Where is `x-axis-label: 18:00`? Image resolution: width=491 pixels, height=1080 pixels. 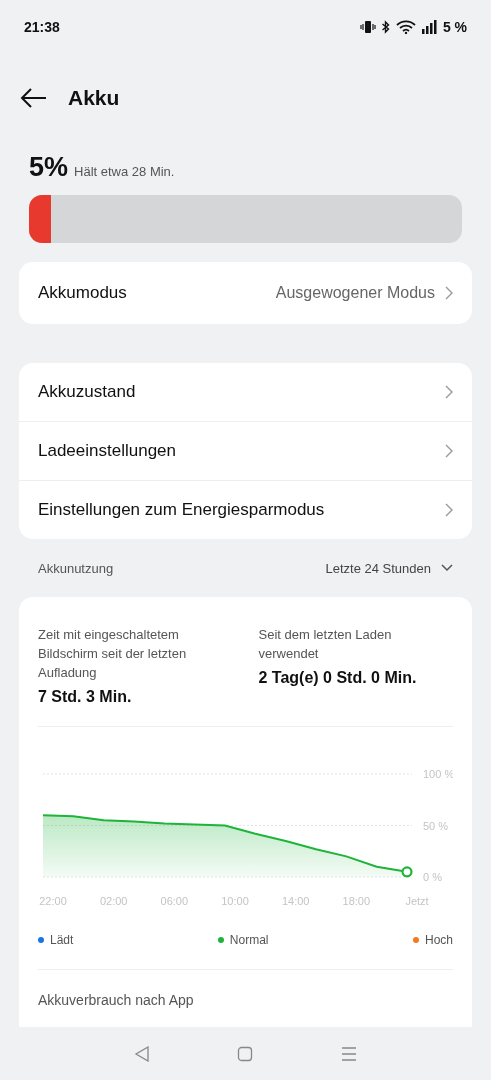 x-axis-label: 18:00 is located at coordinates (356, 901).